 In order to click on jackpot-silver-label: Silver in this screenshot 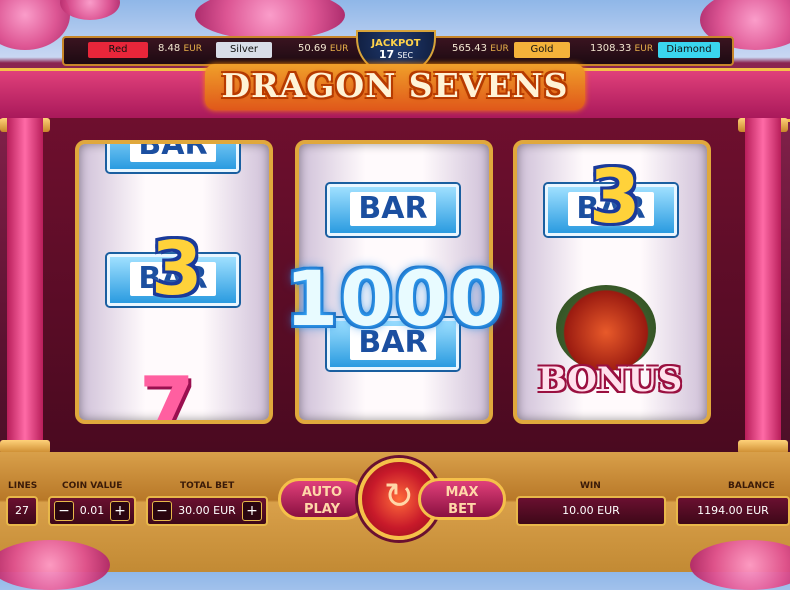, I will do `click(244, 50)`.